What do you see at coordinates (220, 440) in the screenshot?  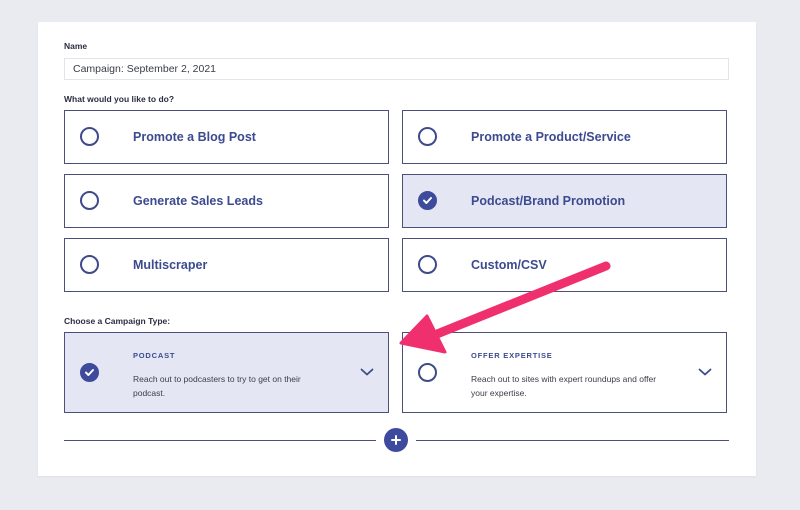 I see `divider-line-left` at bounding box center [220, 440].